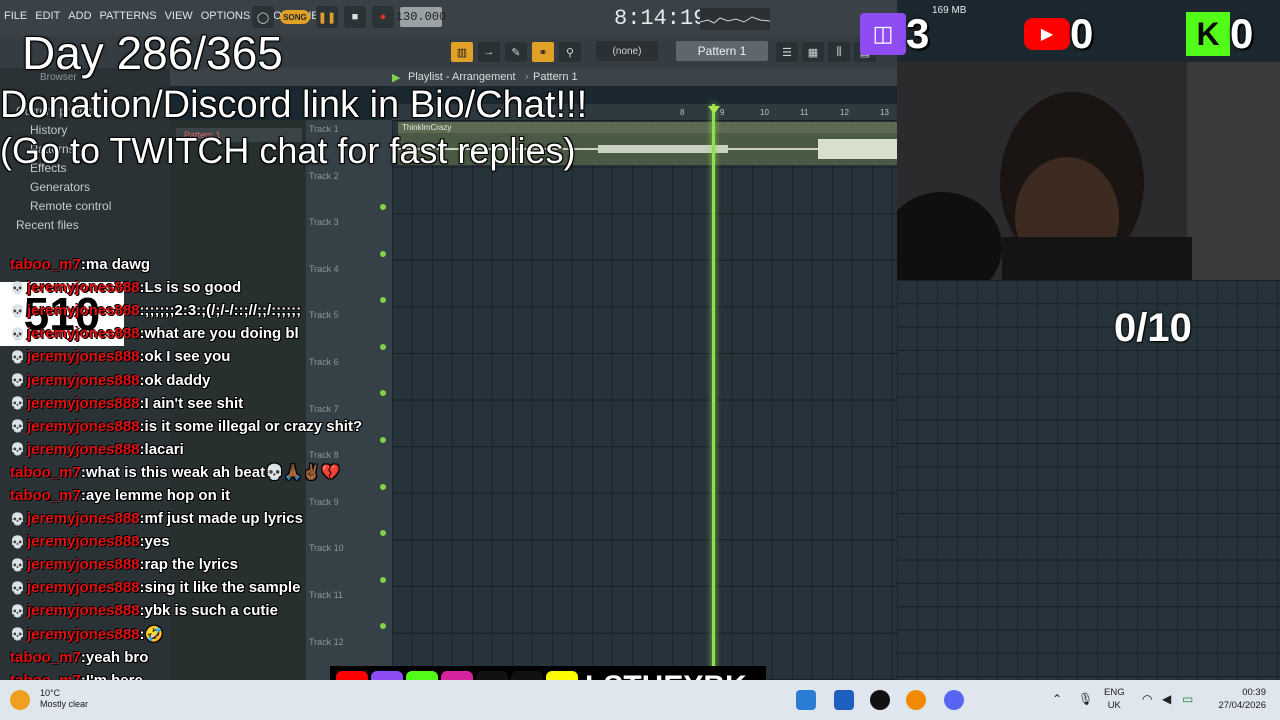 The image size is (1280, 720). I want to click on capcut-icon, so click(880, 700).